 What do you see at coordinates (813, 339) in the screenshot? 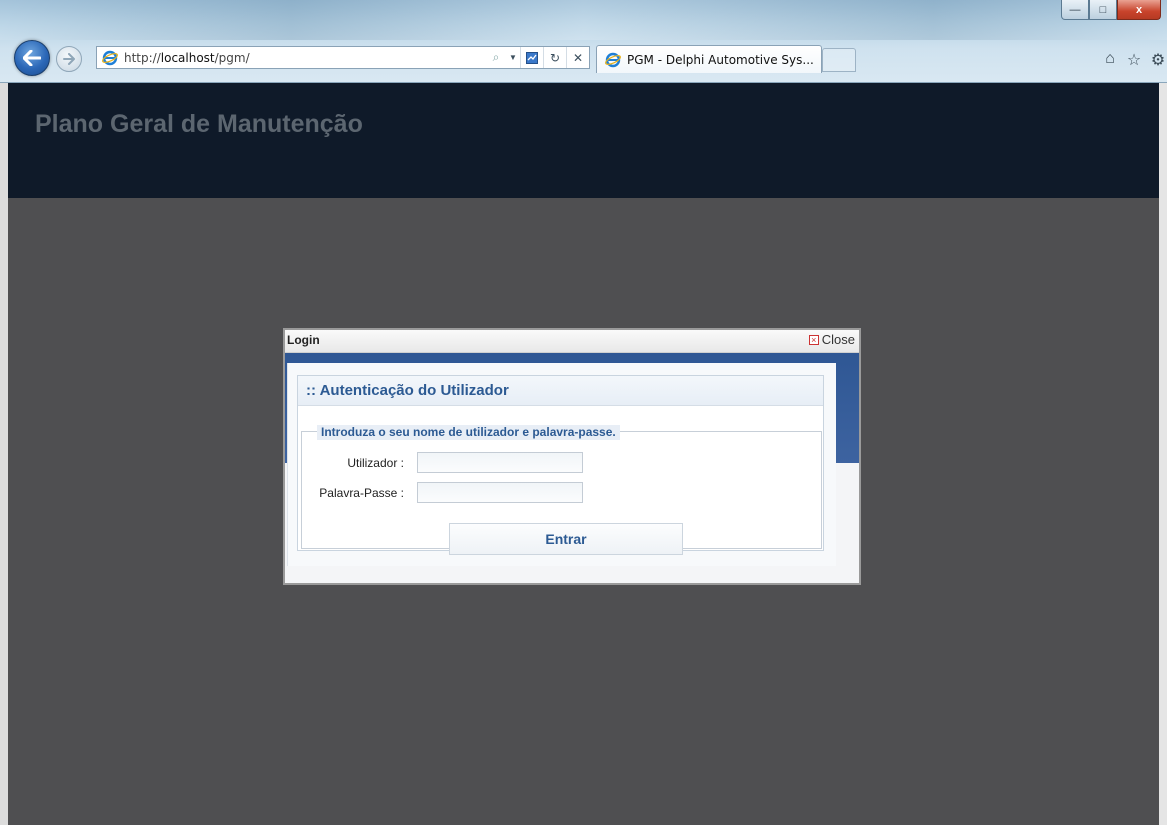
I see `close-icon: ×` at bounding box center [813, 339].